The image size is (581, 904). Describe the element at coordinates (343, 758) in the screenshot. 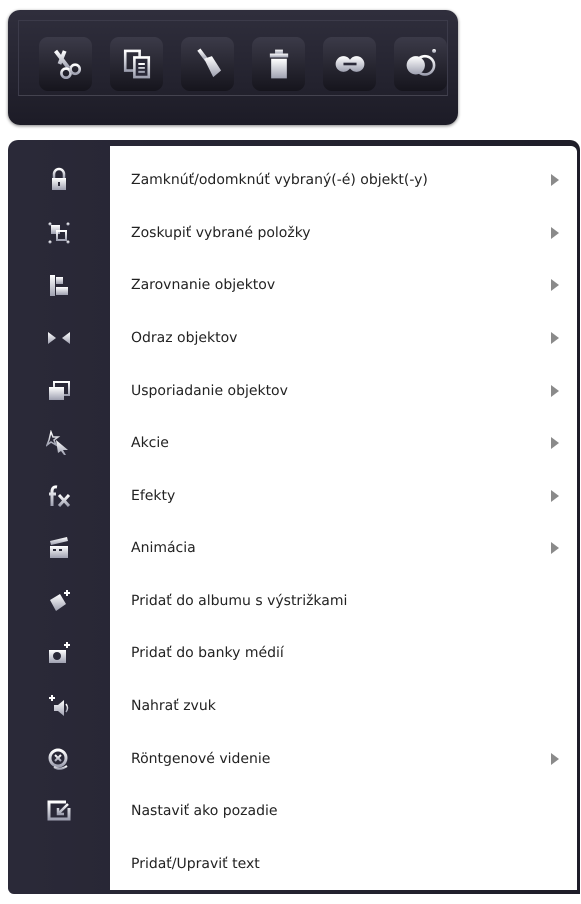

I see `menu-item: Röntgenové videnie` at that location.